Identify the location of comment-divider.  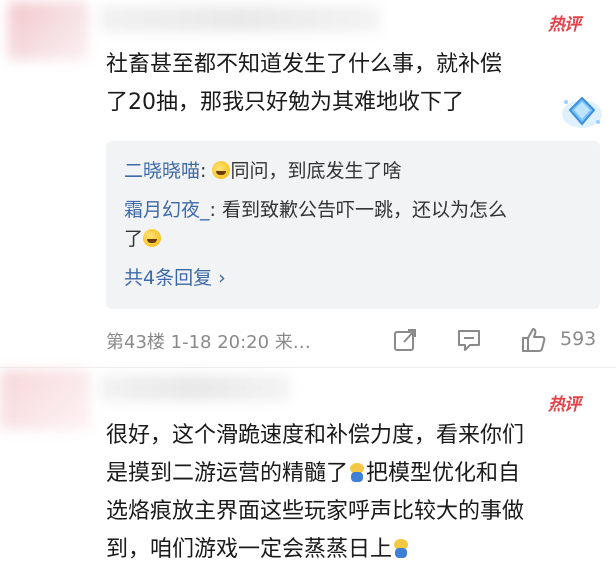
(308, 367).